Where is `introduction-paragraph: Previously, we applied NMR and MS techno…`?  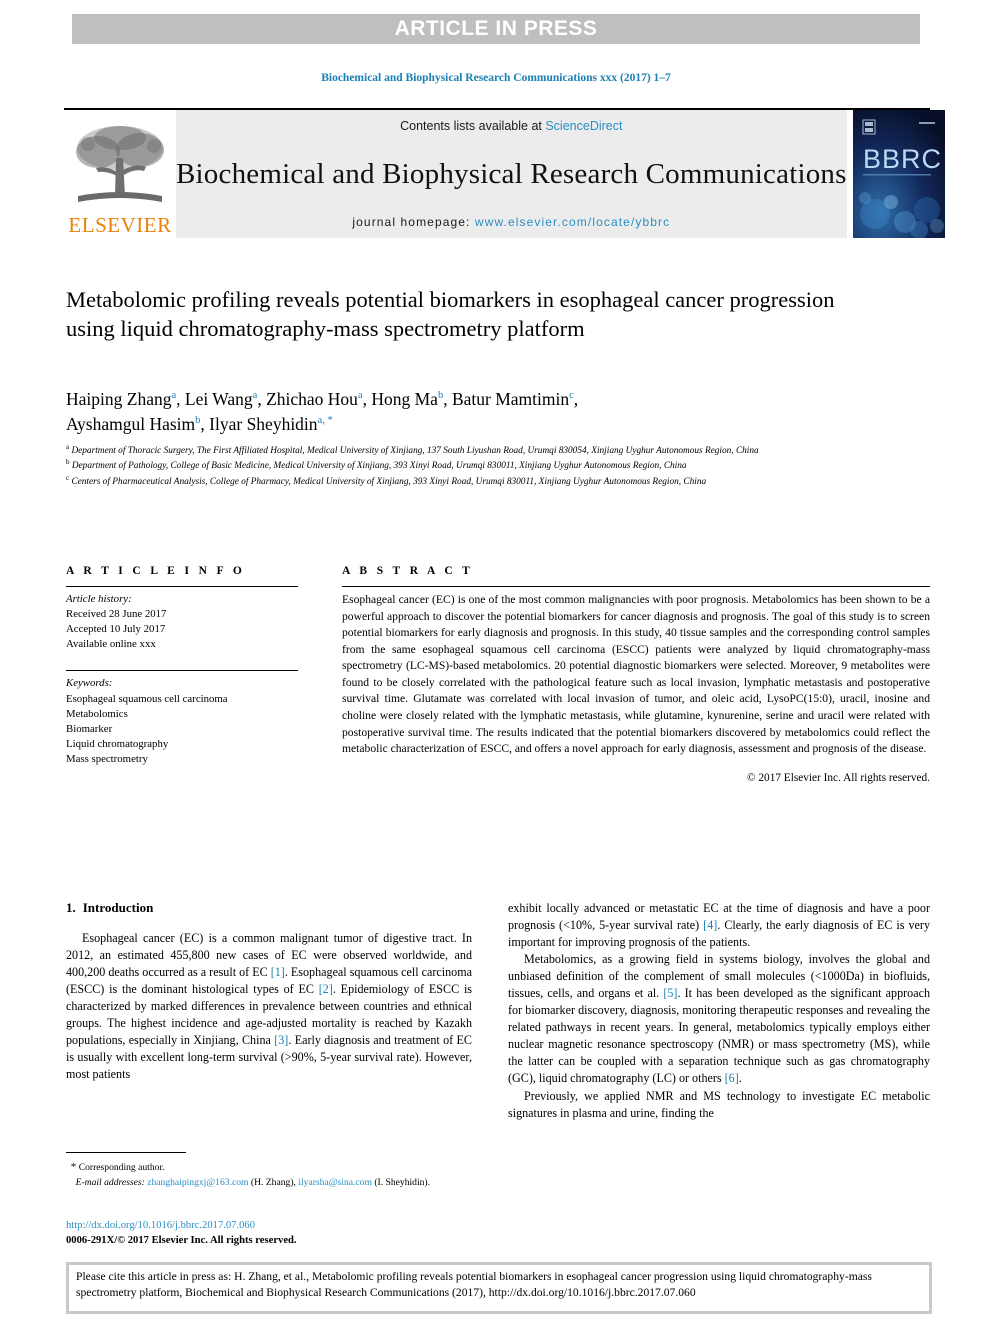 introduction-paragraph: Previously, we applied NMR and MS techno… is located at coordinates (719, 1104).